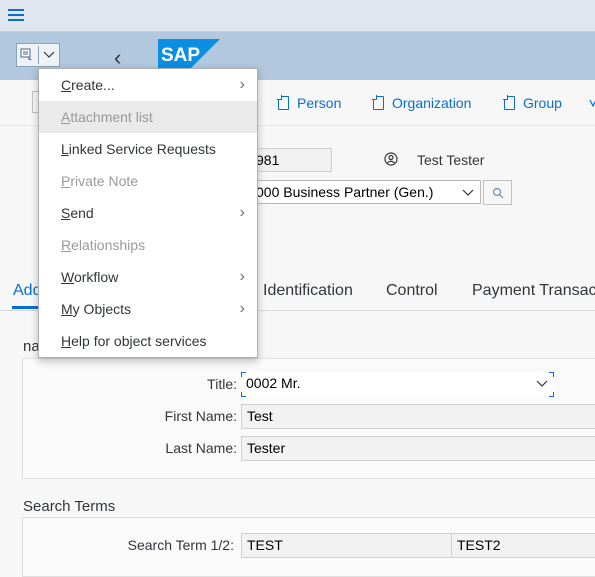 This screenshot has height=577, width=595. What do you see at coordinates (523, 545) in the screenshot?
I see `search-term-2-input: TEST2` at bounding box center [523, 545].